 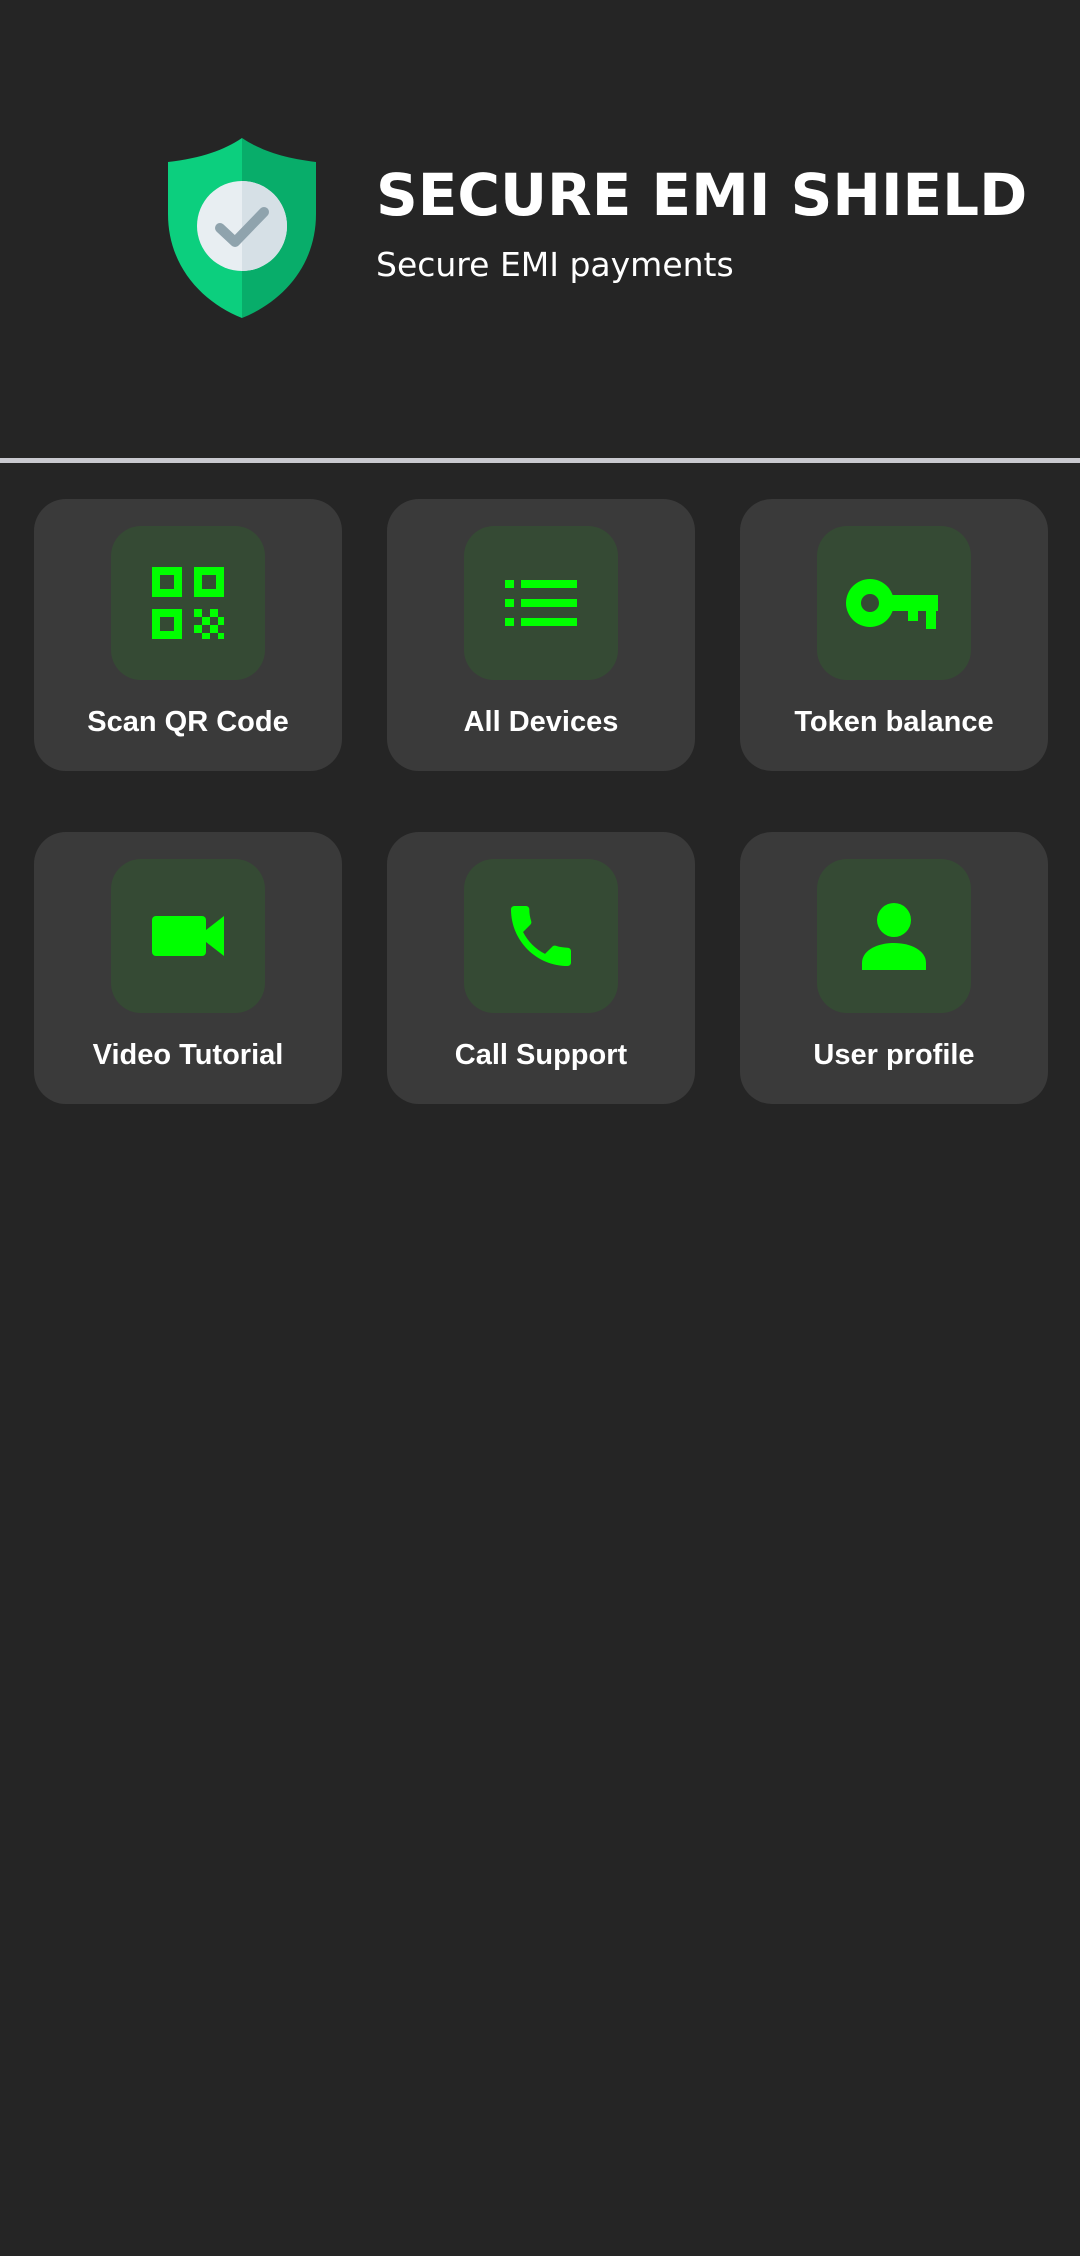 What do you see at coordinates (540, 460) in the screenshot?
I see `header-divider` at bounding box center [540, 460].